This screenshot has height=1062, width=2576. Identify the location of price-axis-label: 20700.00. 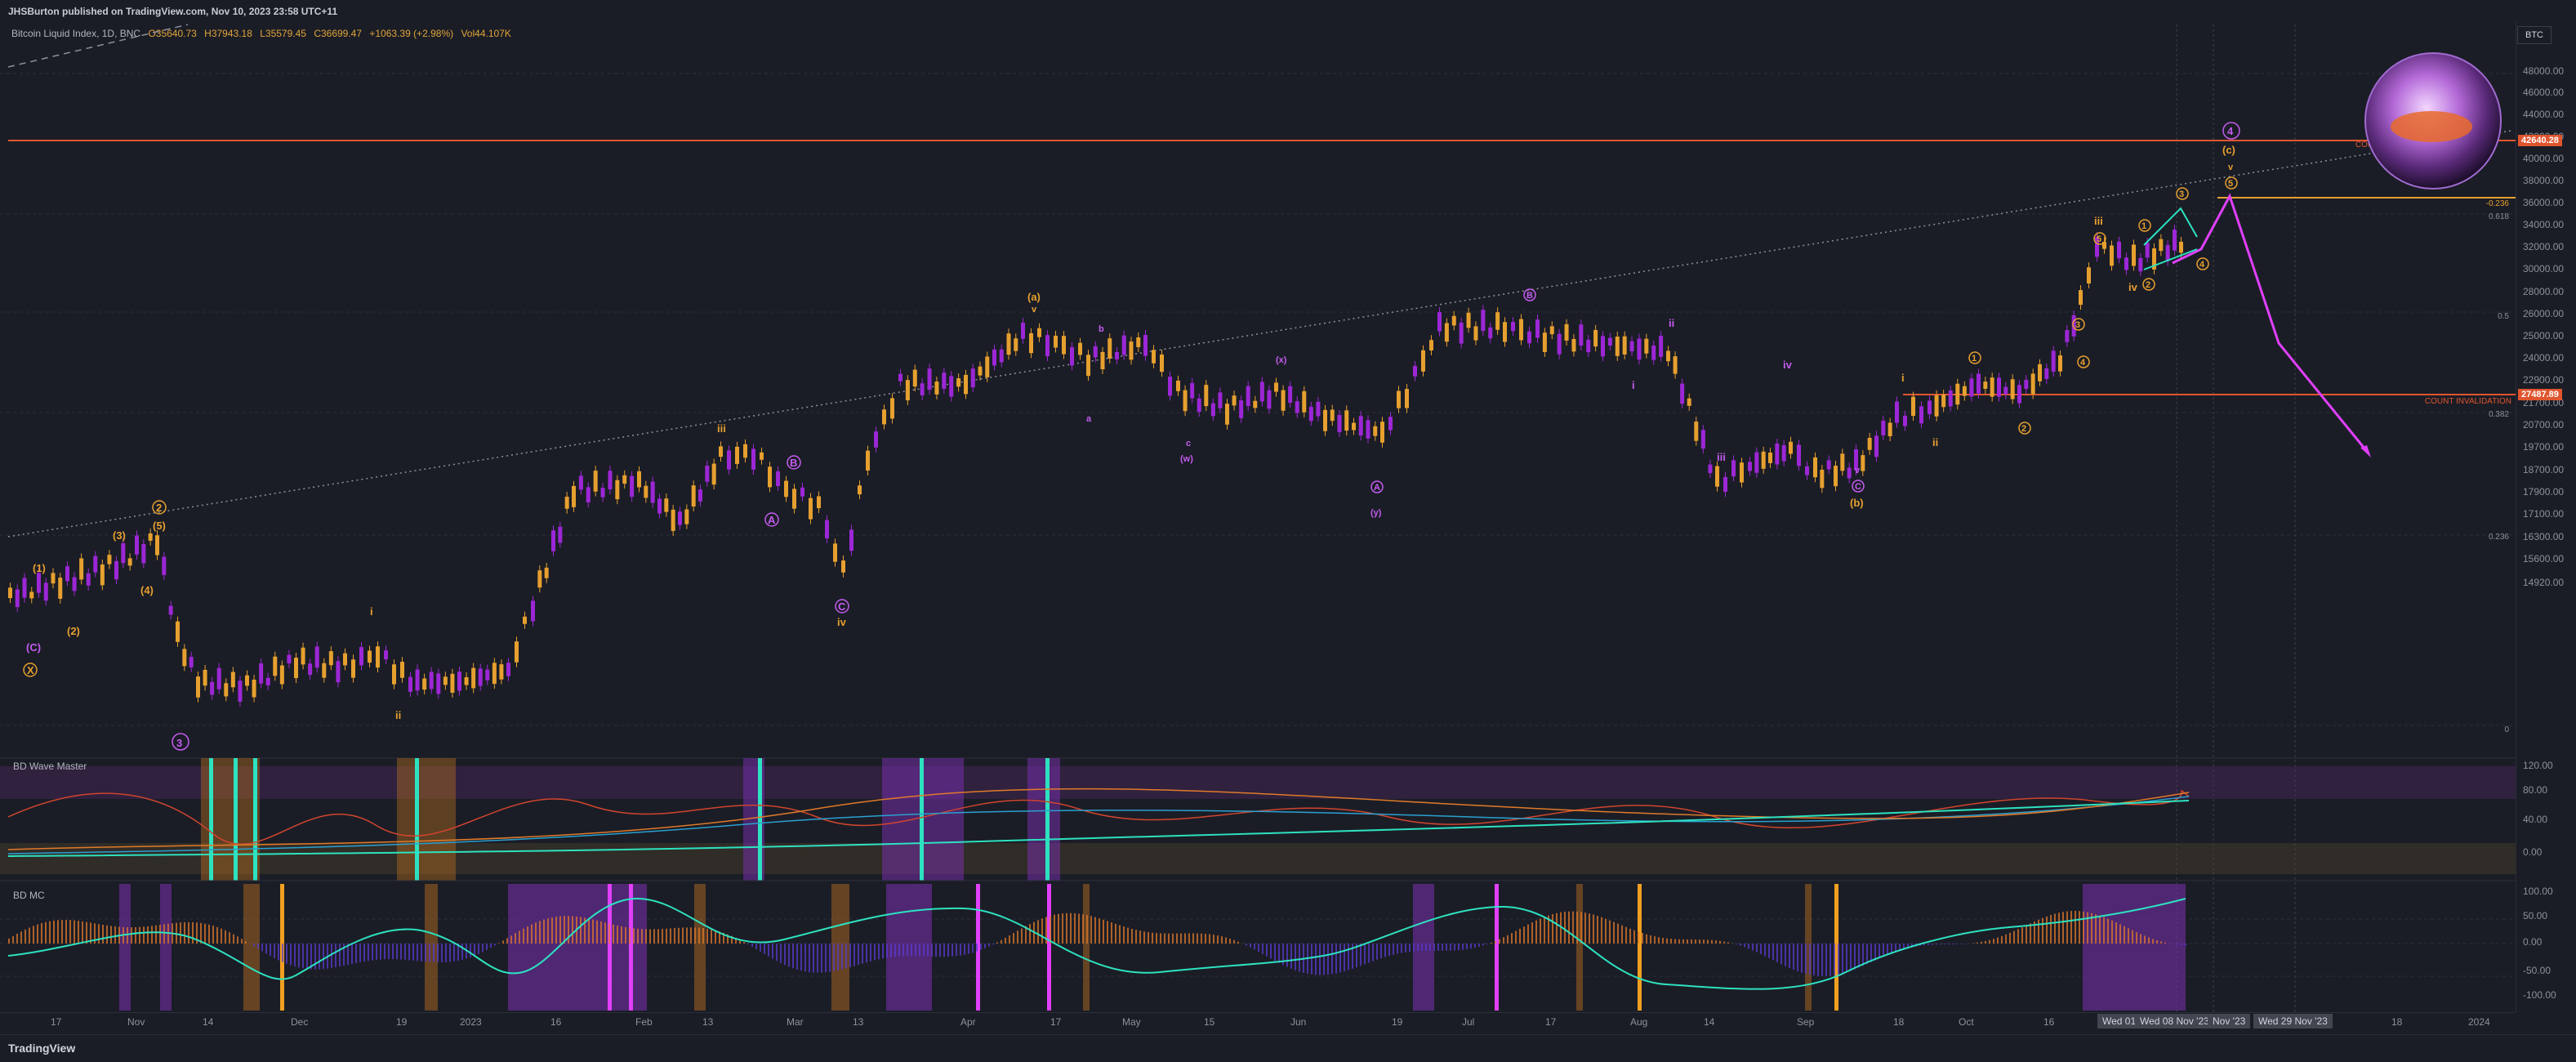
(2543, 425).